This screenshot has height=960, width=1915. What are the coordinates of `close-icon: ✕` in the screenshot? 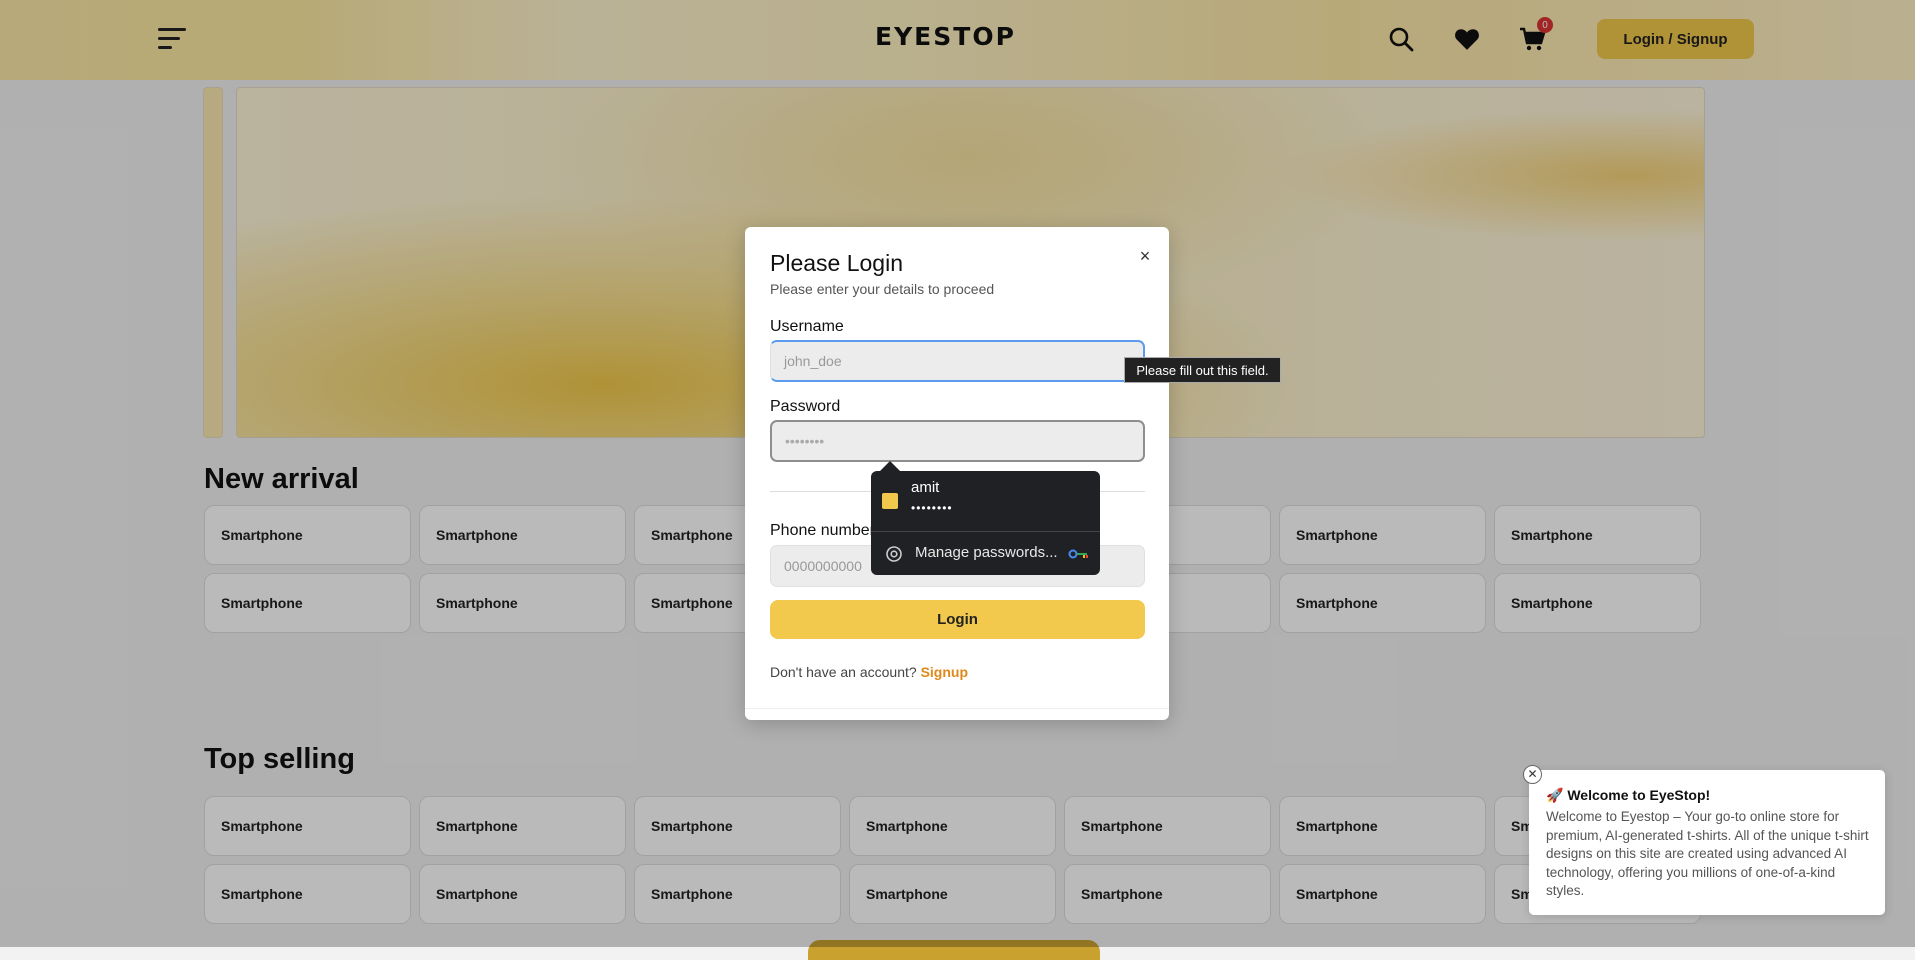 It's located at (1532, 774).